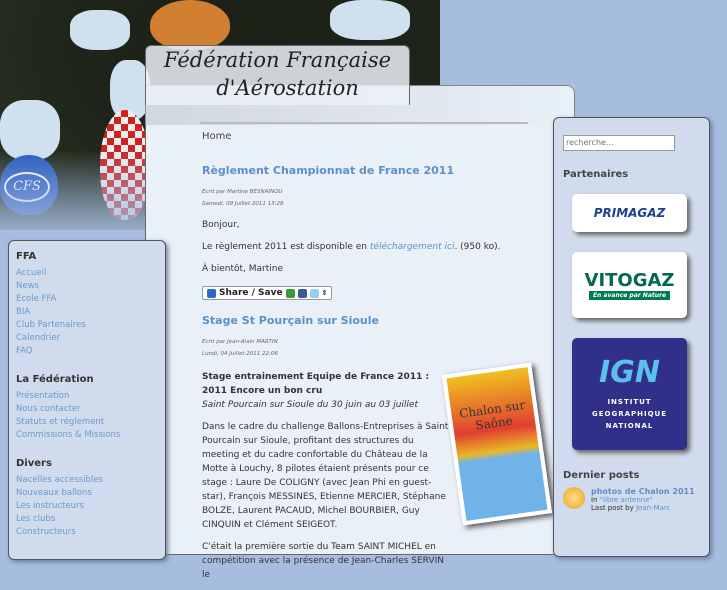 The image size is (727, 590). Describe the element at coordinates (251, 293) in the screenshot. I see `share-label: Share / Save` at that location.